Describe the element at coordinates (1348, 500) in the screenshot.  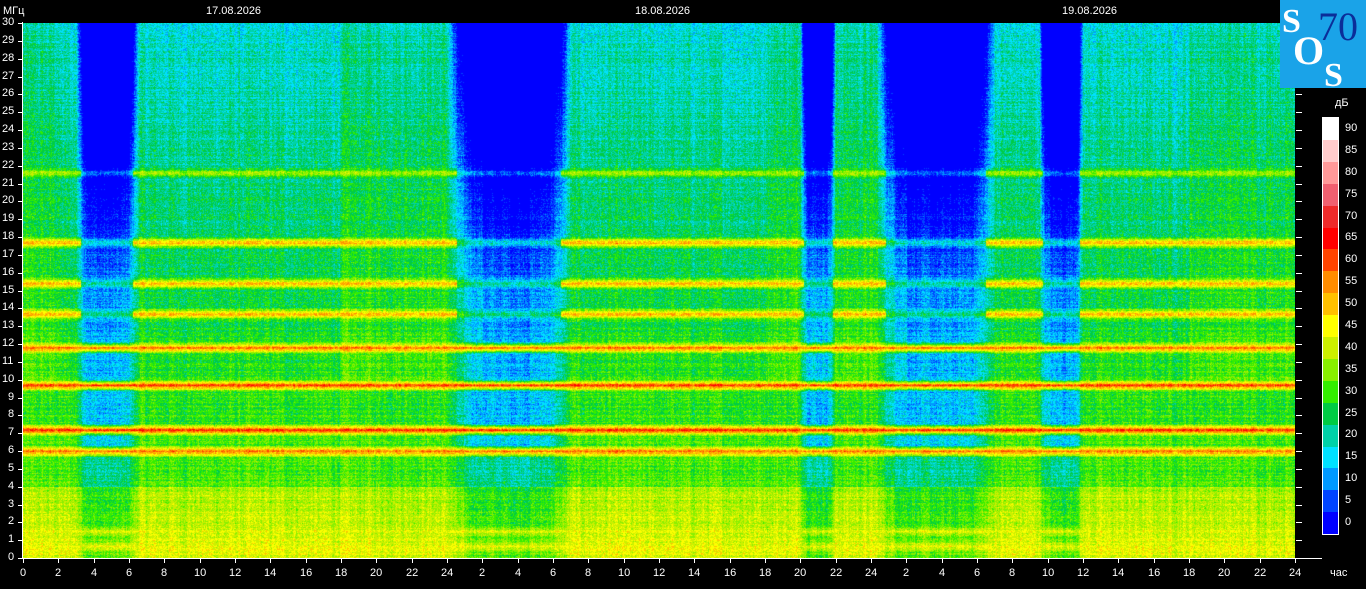
I see `colorbar-tick-label: 5` at that location.